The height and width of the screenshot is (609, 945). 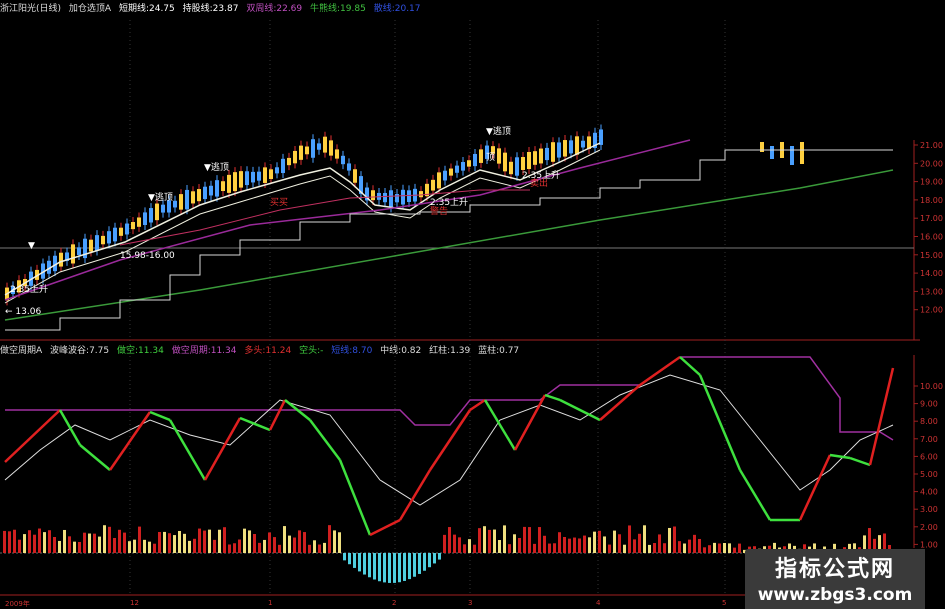 What do you see at coordinates (929, 439) in the screenshot?
I see `ind-tick-label: 7.00` at bounding box center [929, 439].